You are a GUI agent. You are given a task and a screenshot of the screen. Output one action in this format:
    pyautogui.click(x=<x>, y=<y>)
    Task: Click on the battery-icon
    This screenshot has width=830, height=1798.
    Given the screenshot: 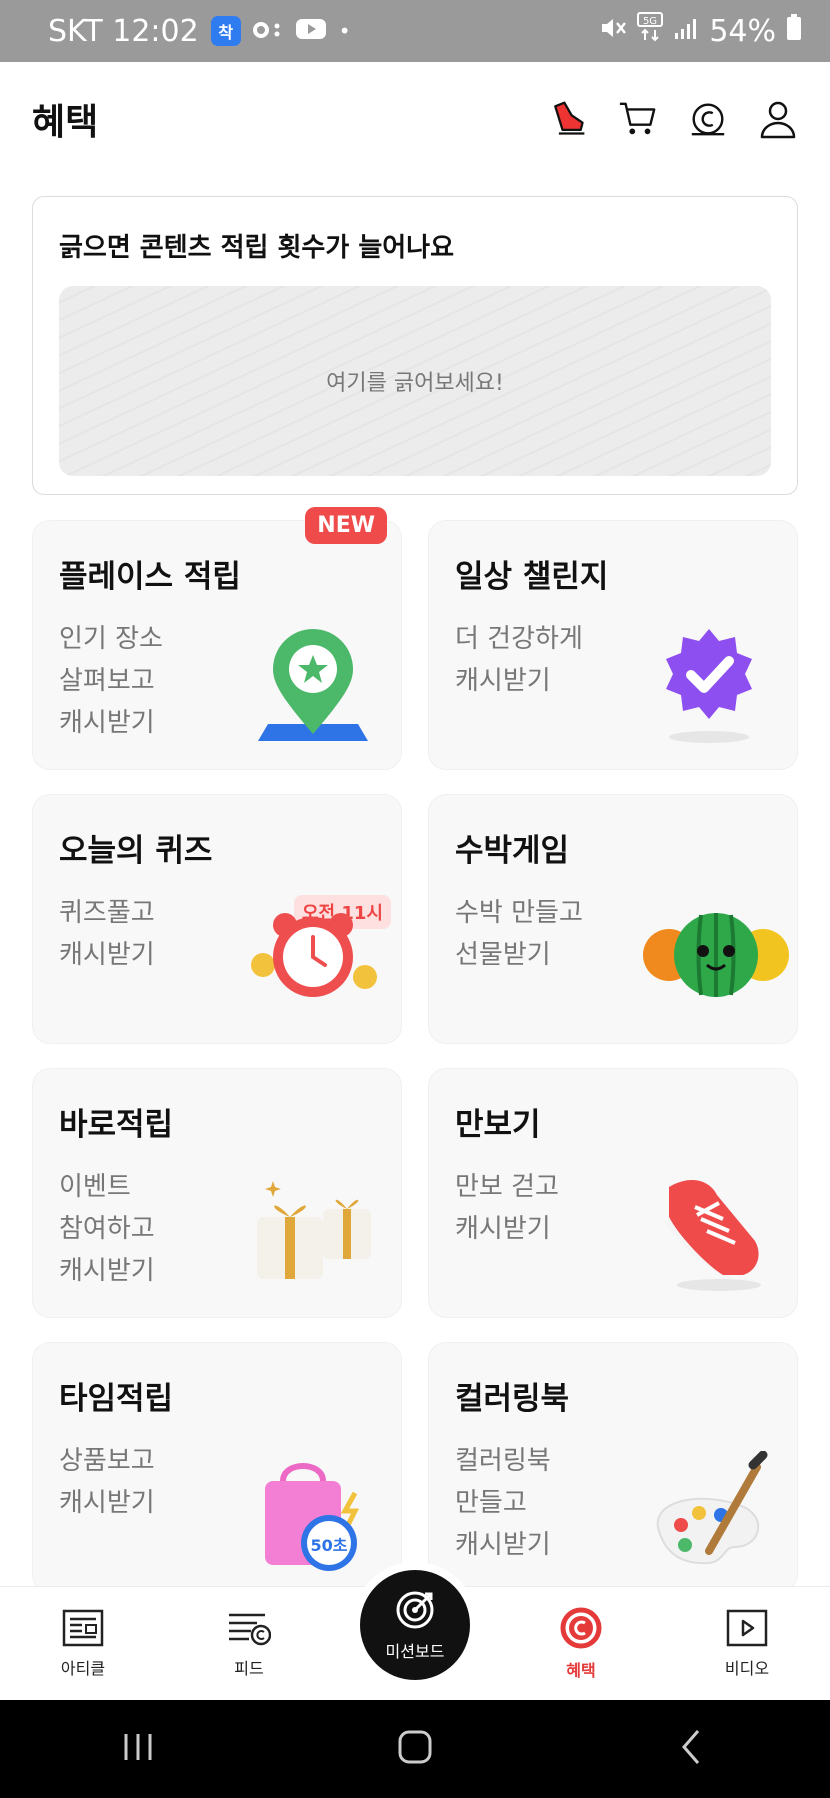 What is the action you would take?
    pyautogui.click(x=794, y=31)
    